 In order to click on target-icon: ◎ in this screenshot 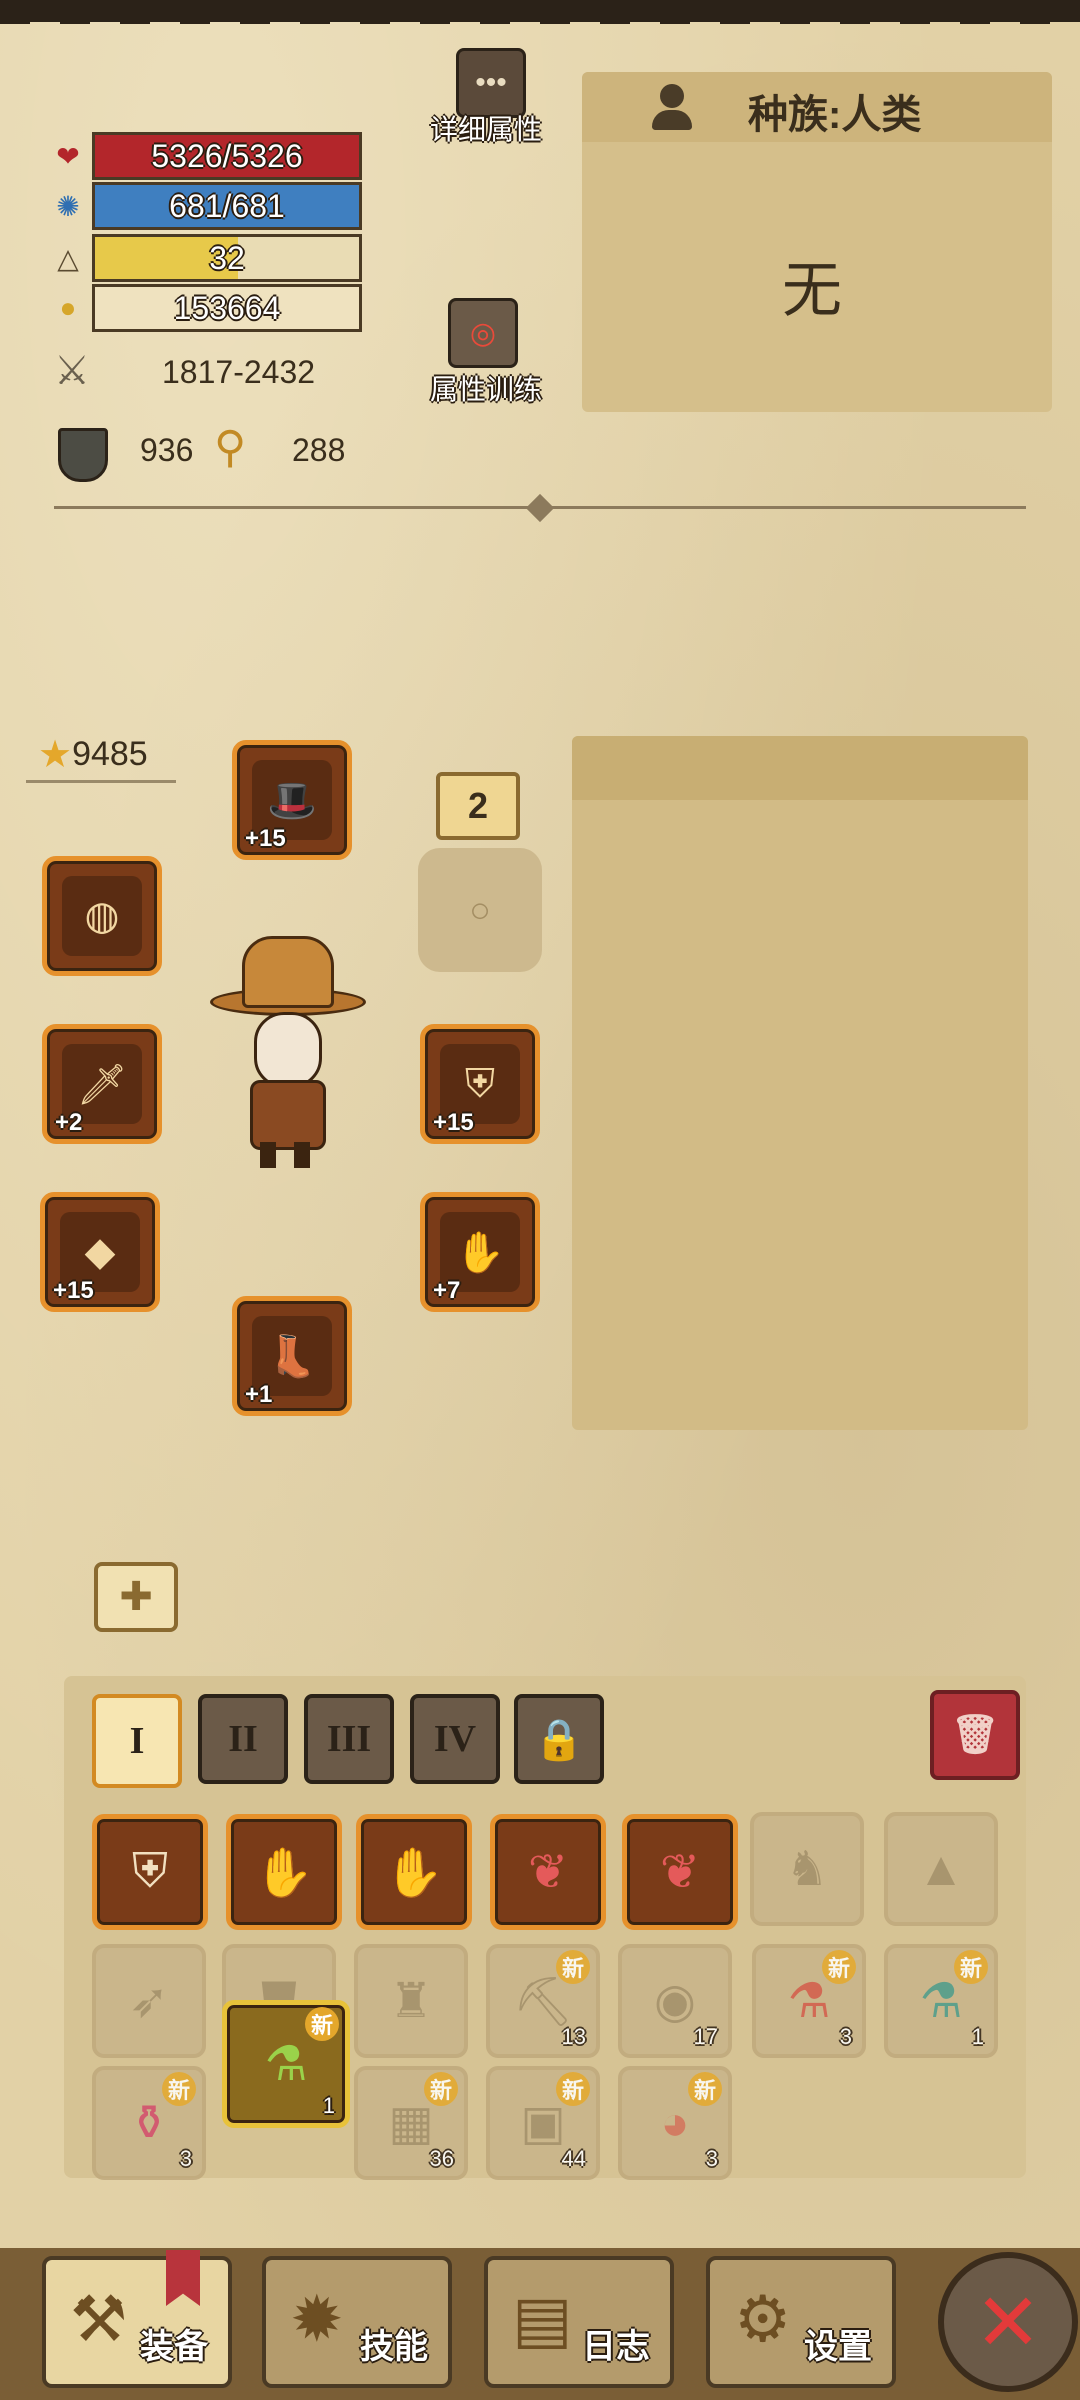, I will do `click(483, 333)`.